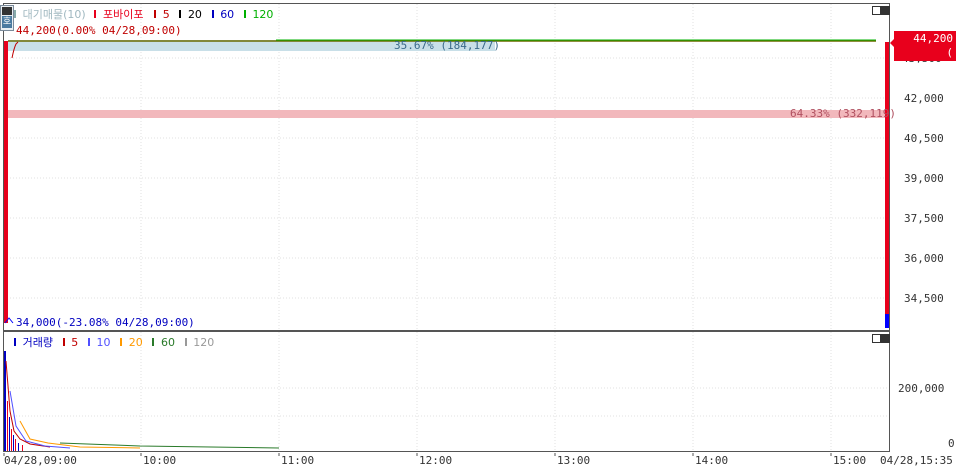  Describe the element at coordinates (447, 114) in the screenshot. I see `volume-profile-bar-buy` at that location.